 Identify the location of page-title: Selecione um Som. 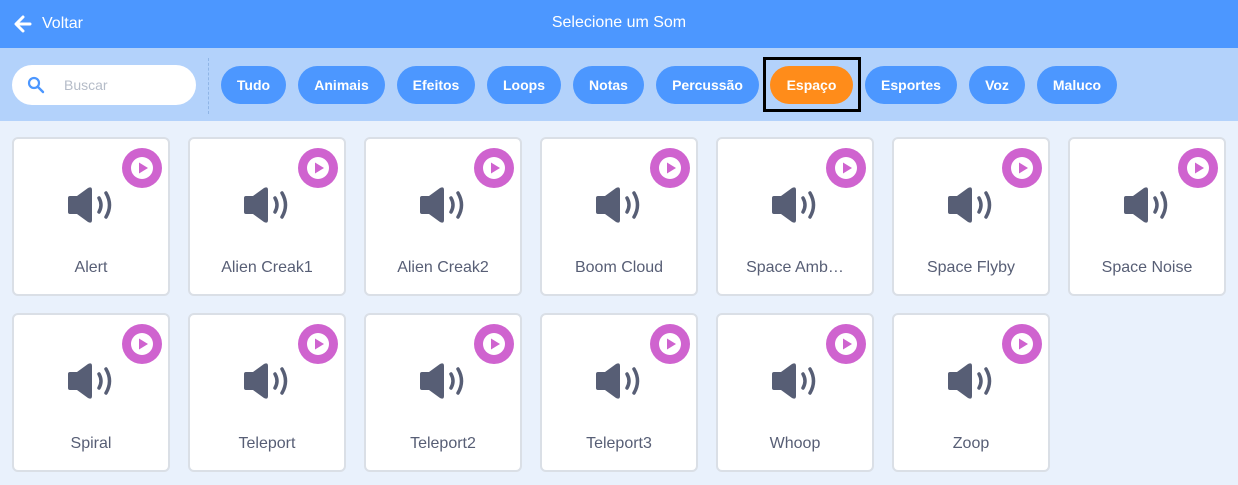
(619, 22).